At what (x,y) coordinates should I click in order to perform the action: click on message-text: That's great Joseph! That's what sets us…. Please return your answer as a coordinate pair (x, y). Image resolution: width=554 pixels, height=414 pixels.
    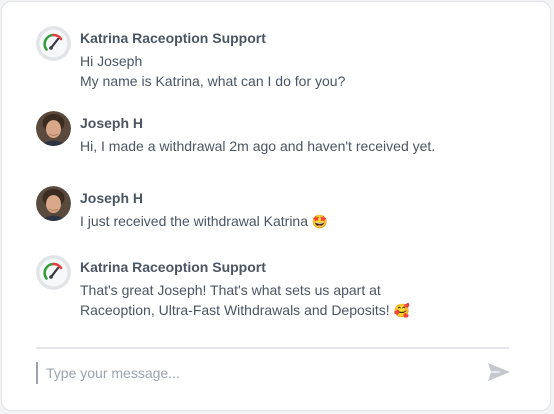
    Looking at the image, I should click on (230, 290).